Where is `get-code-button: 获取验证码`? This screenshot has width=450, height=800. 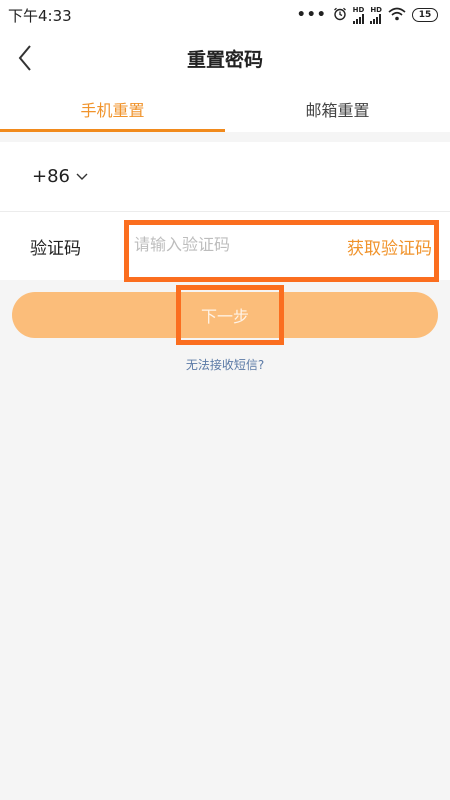
get-code-button: 获取验证码 is located at coordinates (389, 246).